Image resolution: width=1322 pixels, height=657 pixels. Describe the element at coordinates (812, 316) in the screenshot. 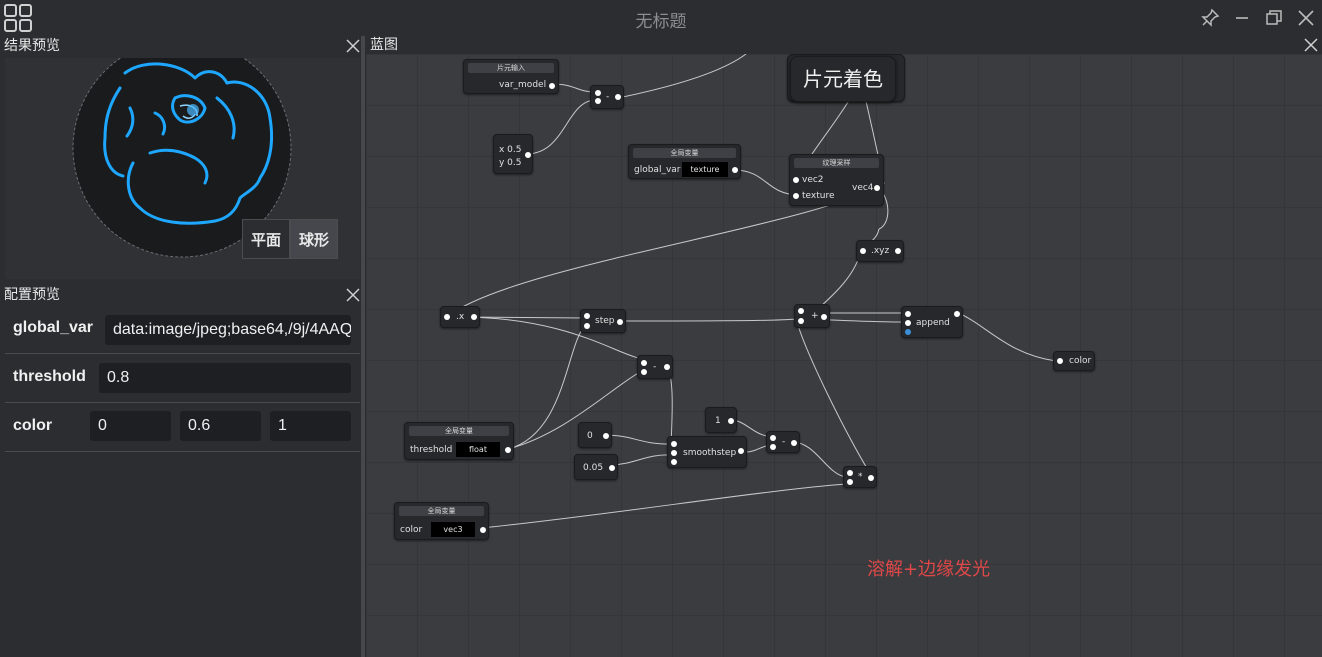

I see `add-node: +` at that location.